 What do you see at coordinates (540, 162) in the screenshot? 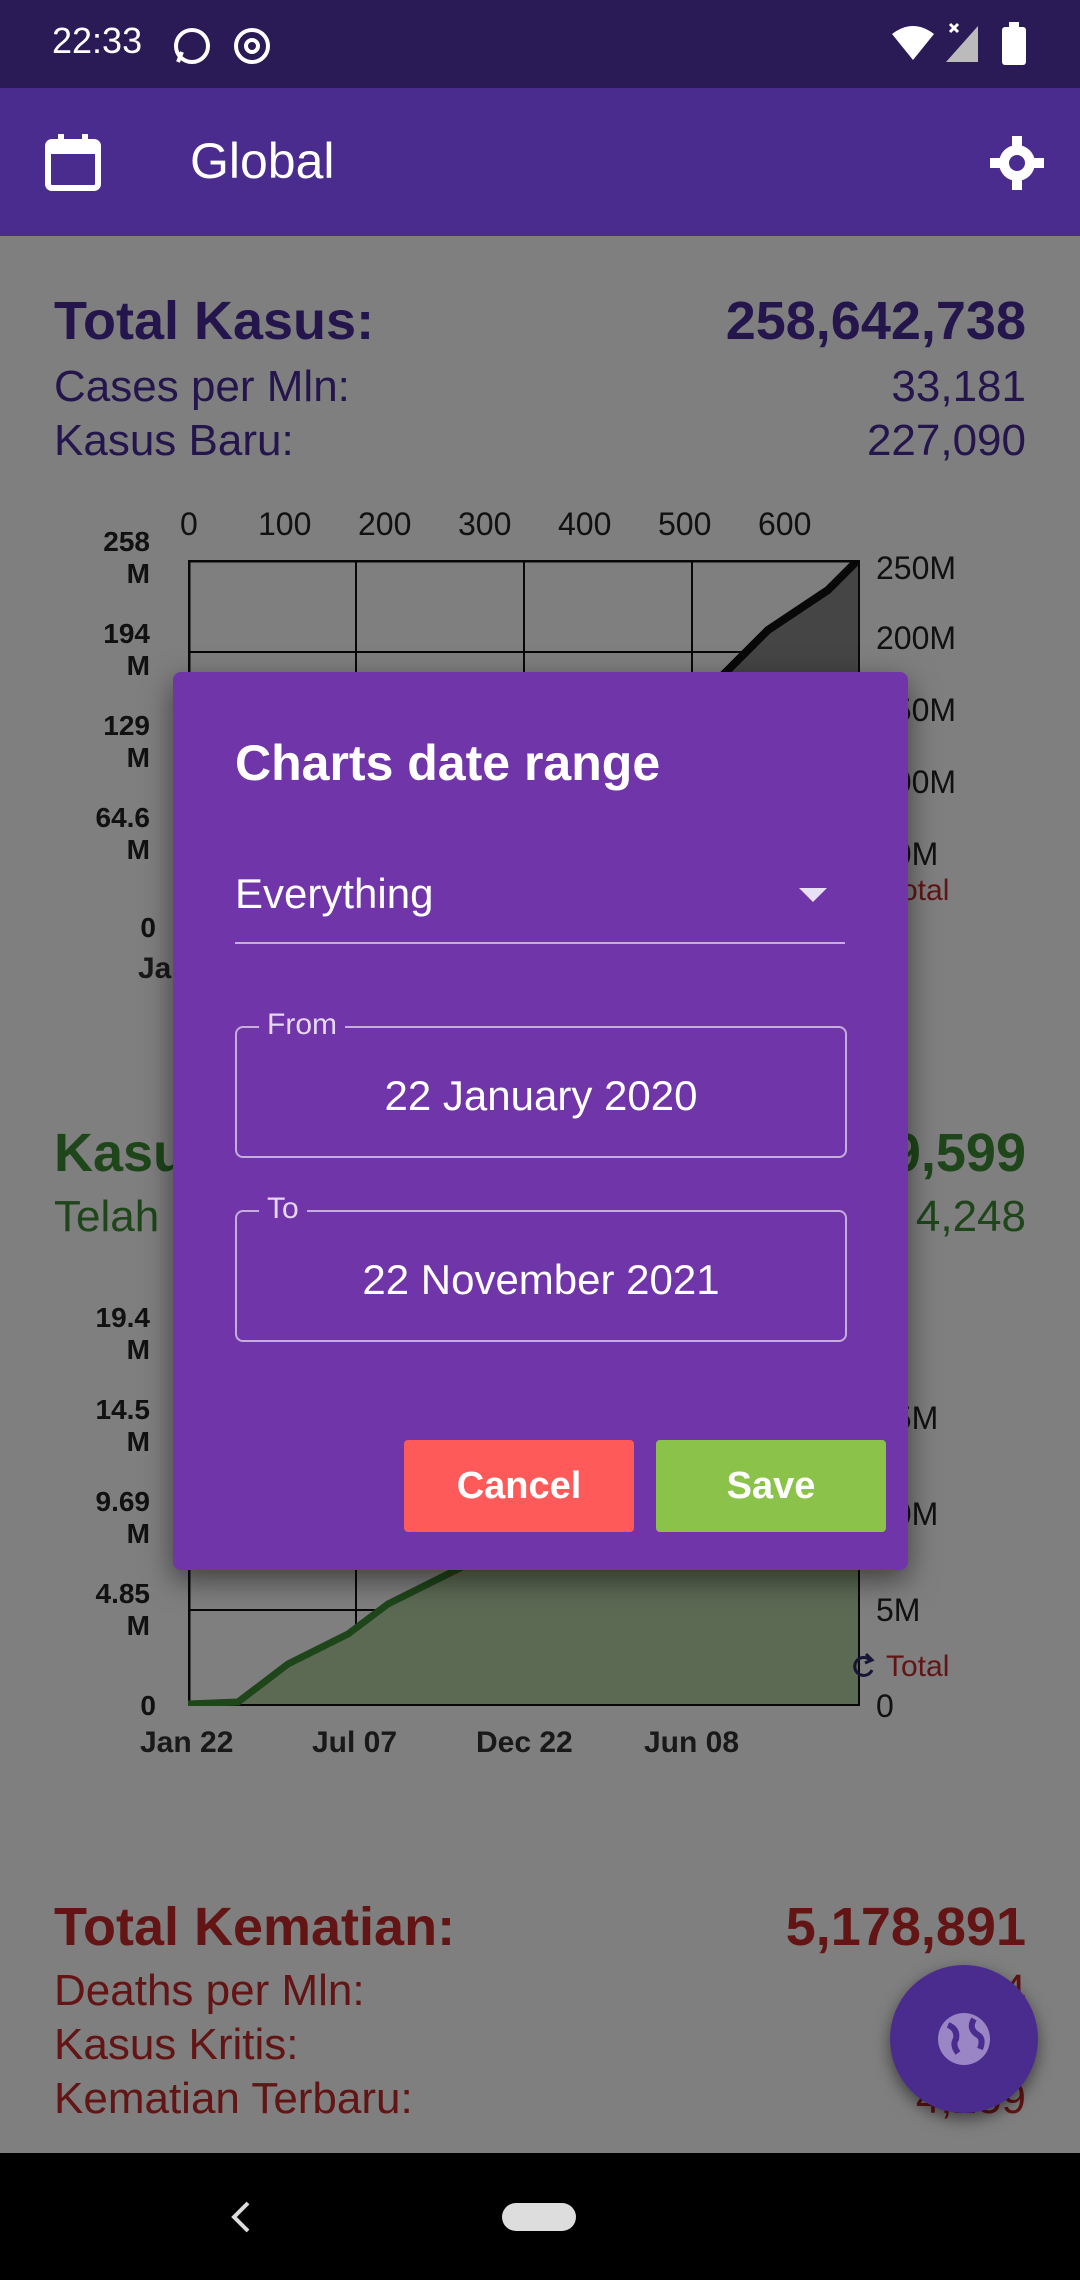
I see `app-bar: Global` at bounding box center [540, 162].